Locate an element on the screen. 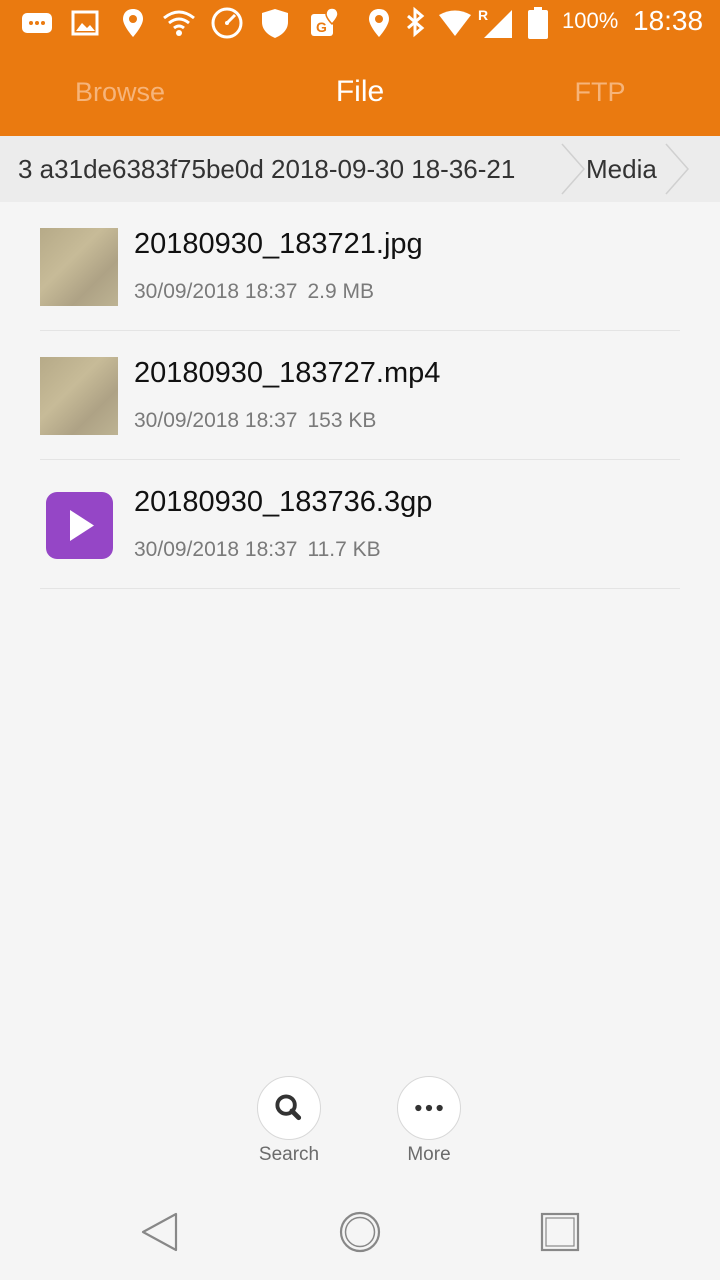 This screenshot has height=1280, width=720. navigation-bar is located at coordinates (360, 1236).